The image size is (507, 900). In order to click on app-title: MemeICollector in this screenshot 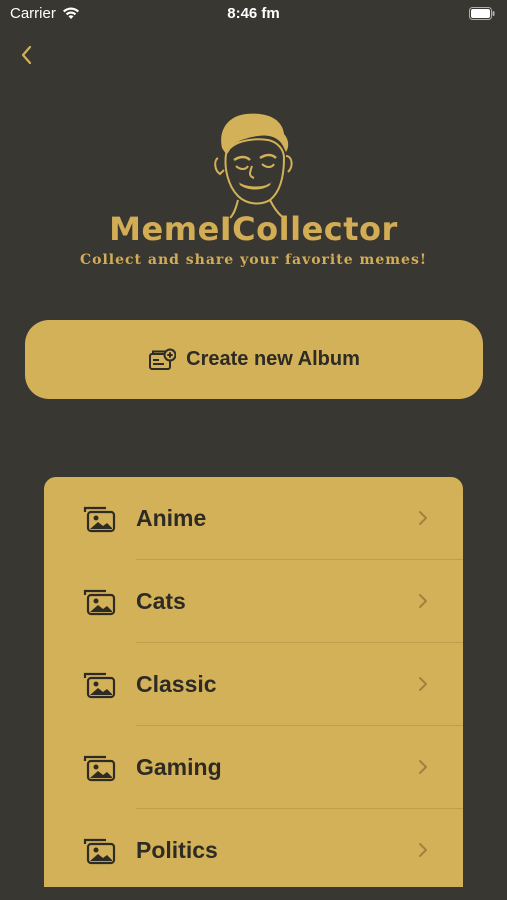, I will do `click(253, 229)`.